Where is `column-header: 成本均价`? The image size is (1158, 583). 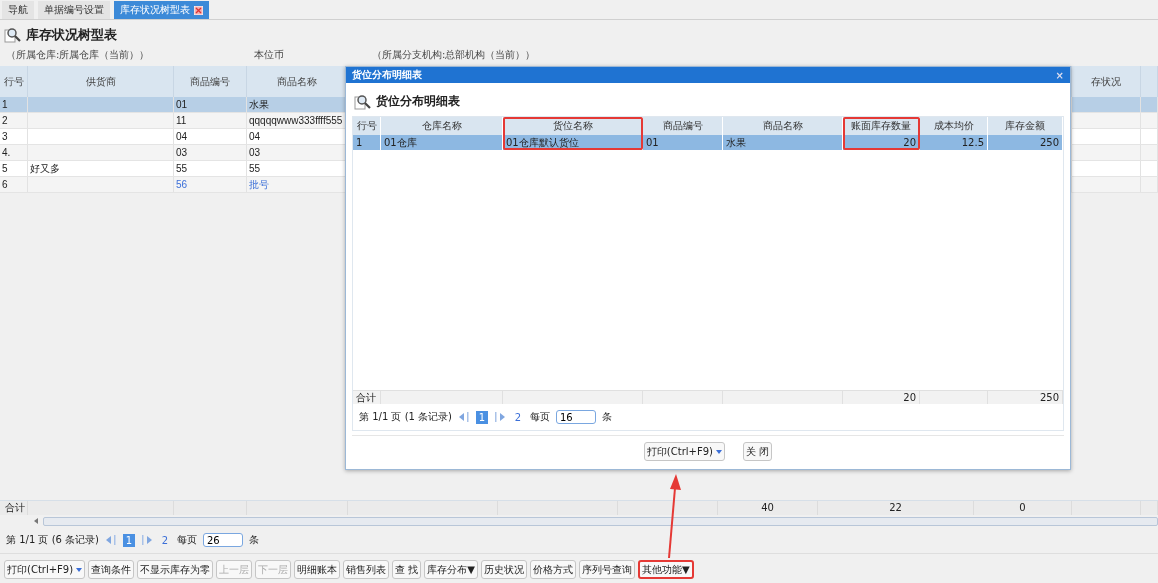 column-header: 成本均价 is located at coordinates (954, 126).